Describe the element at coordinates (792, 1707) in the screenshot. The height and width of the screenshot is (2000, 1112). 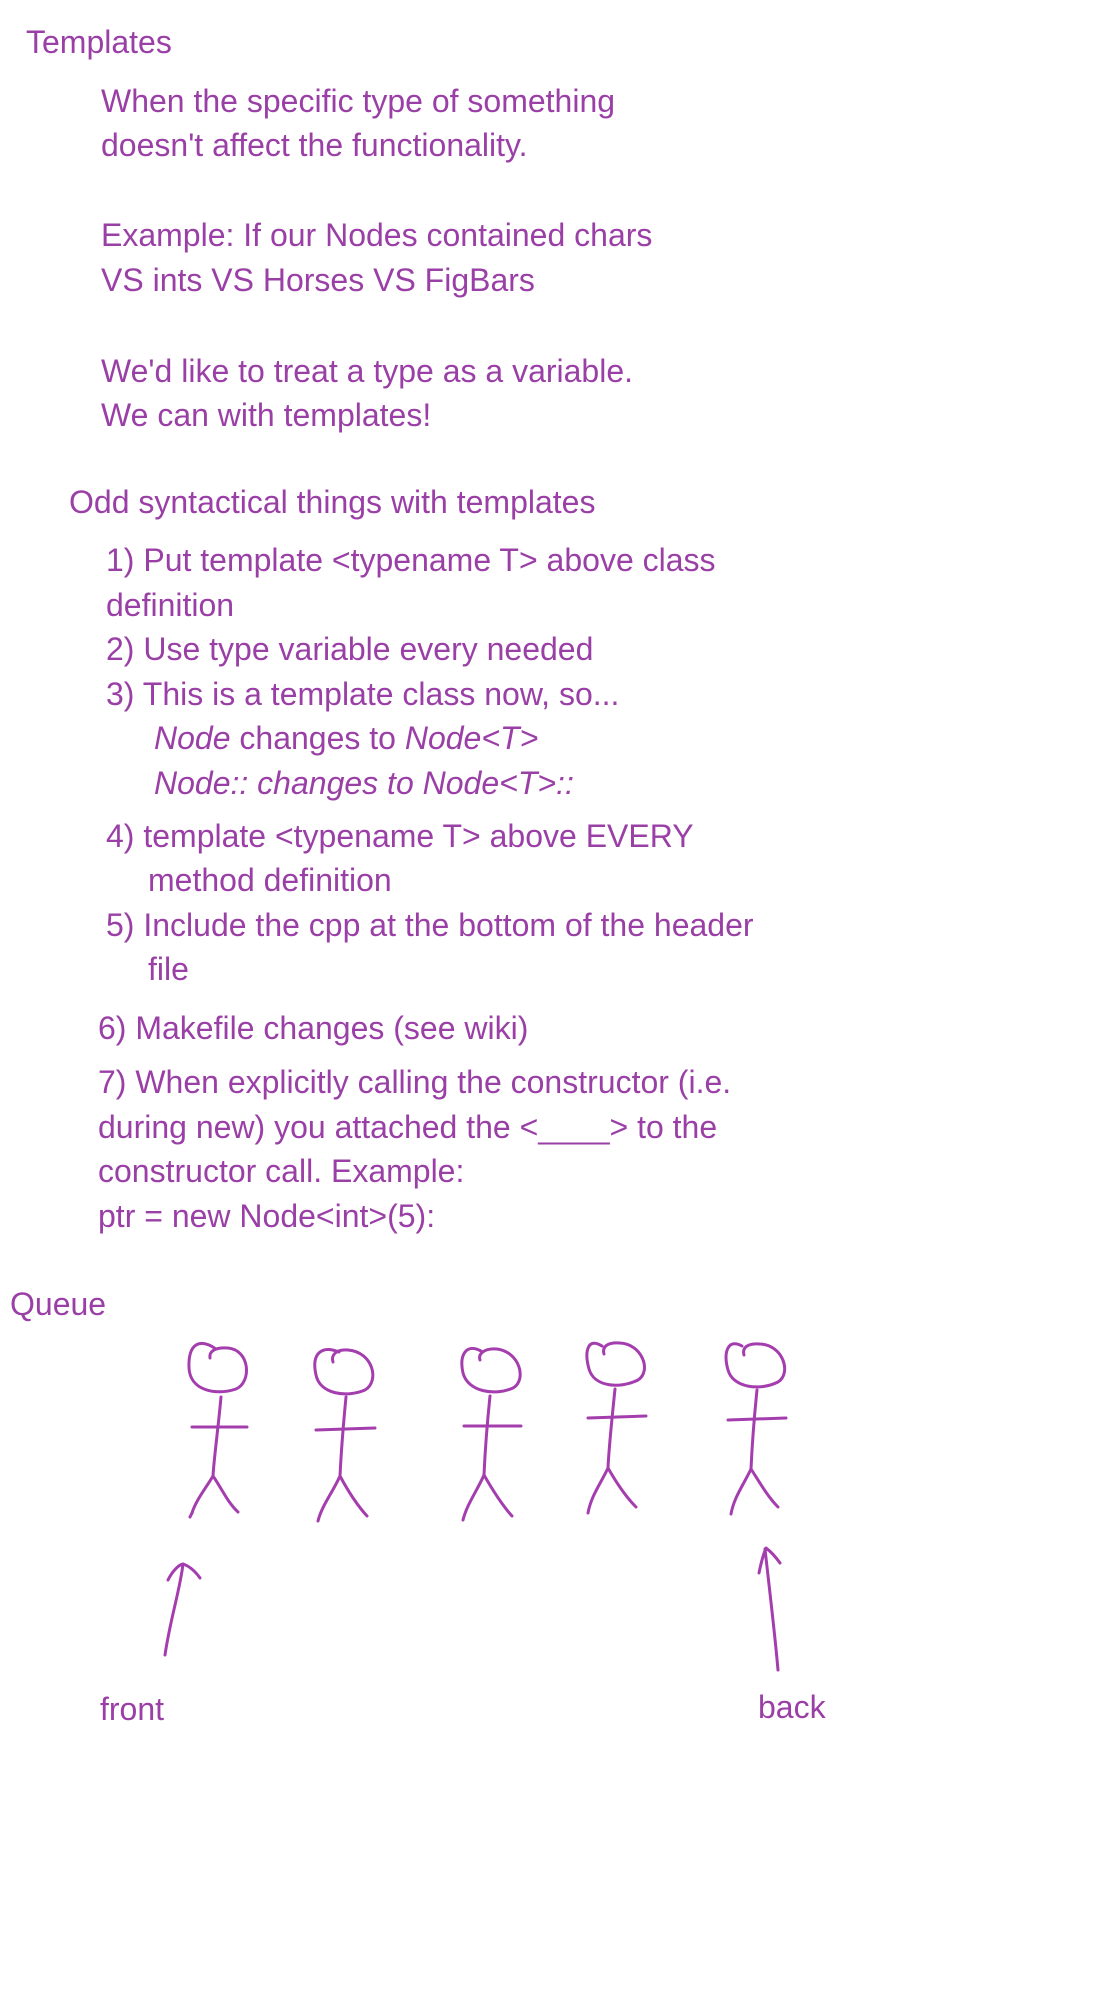
I see `back-label: back` at that location.